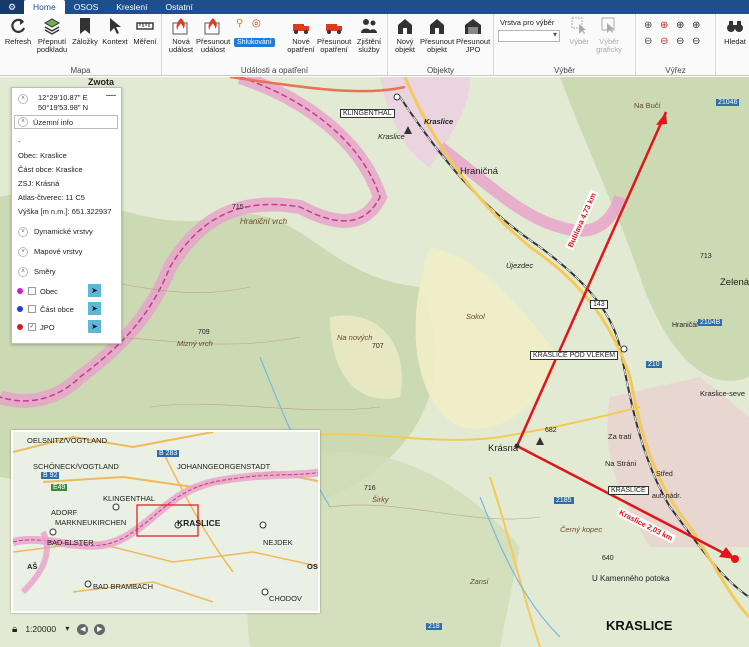 This screenshot has height=647, width=749. I want to click on info-dash: -, so click(19, 141).